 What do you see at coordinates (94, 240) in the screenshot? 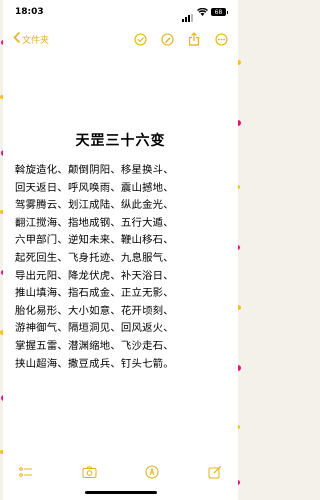
I see `note-line: 六甲部门、逆知未来、鞭山移石、` at bounding box center [94, 240].